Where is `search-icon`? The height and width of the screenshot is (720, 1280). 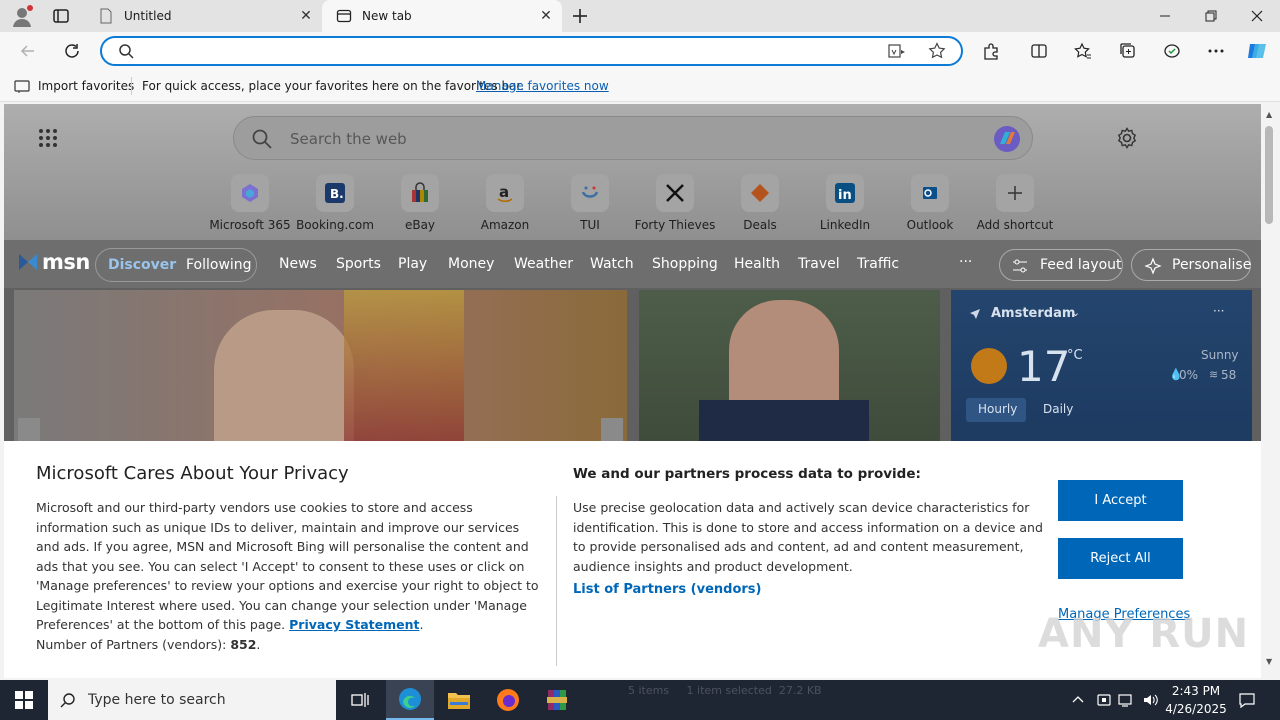 search-icon is located at coordinates (68, 700).